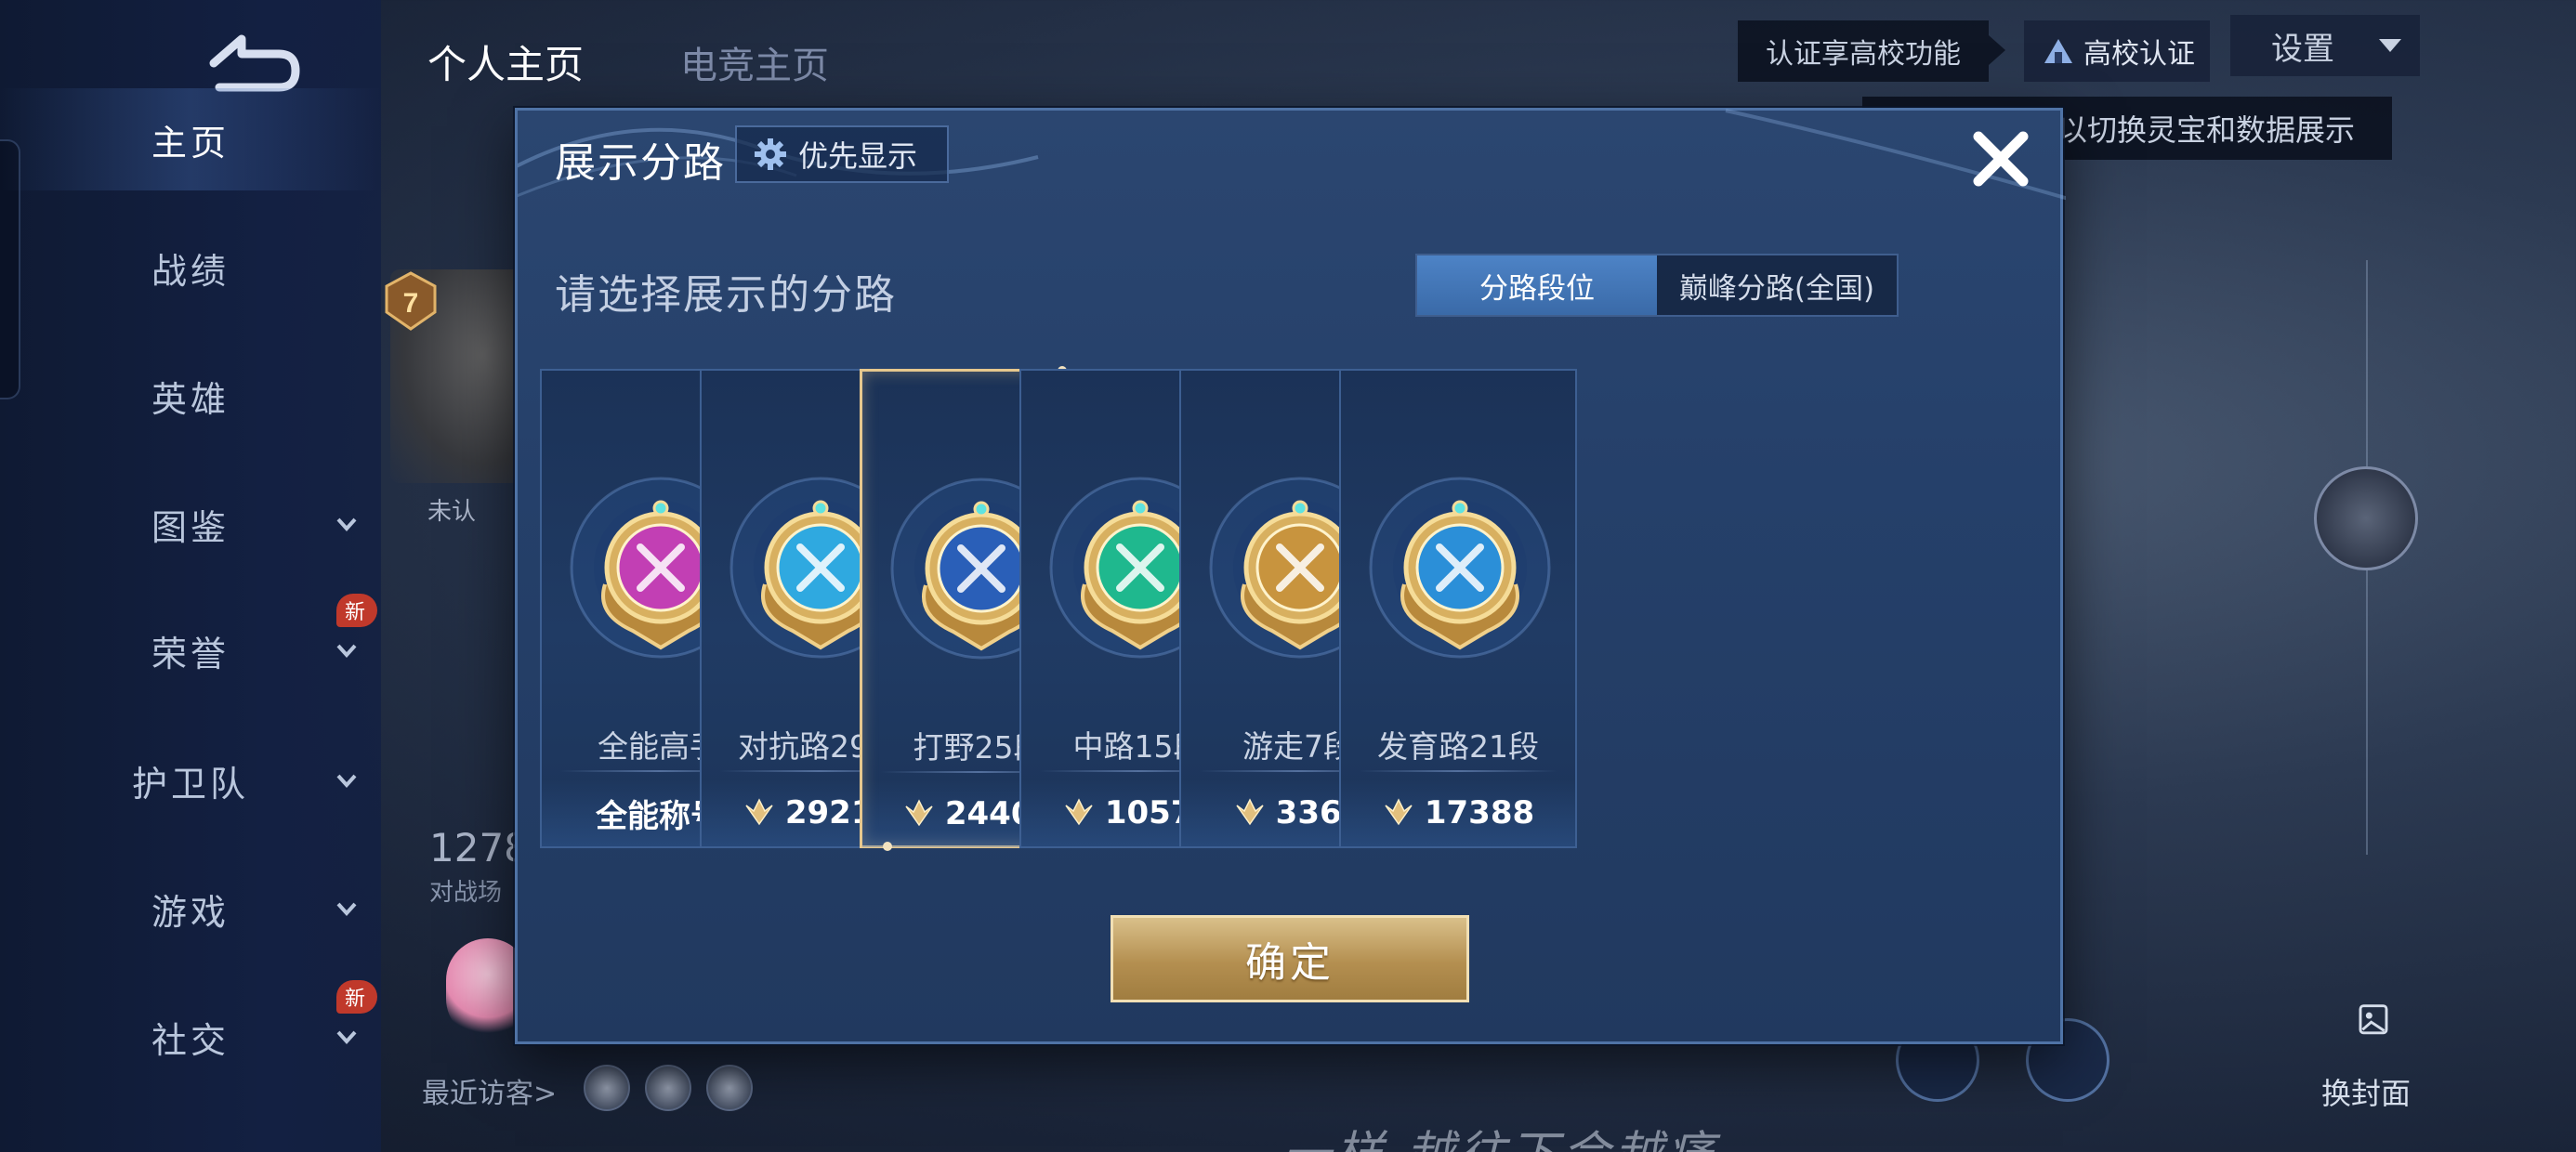 This screenshot has height=1152, width=2576. I want to click on campus-cert-button: 高校认证, so click(2117, 51).